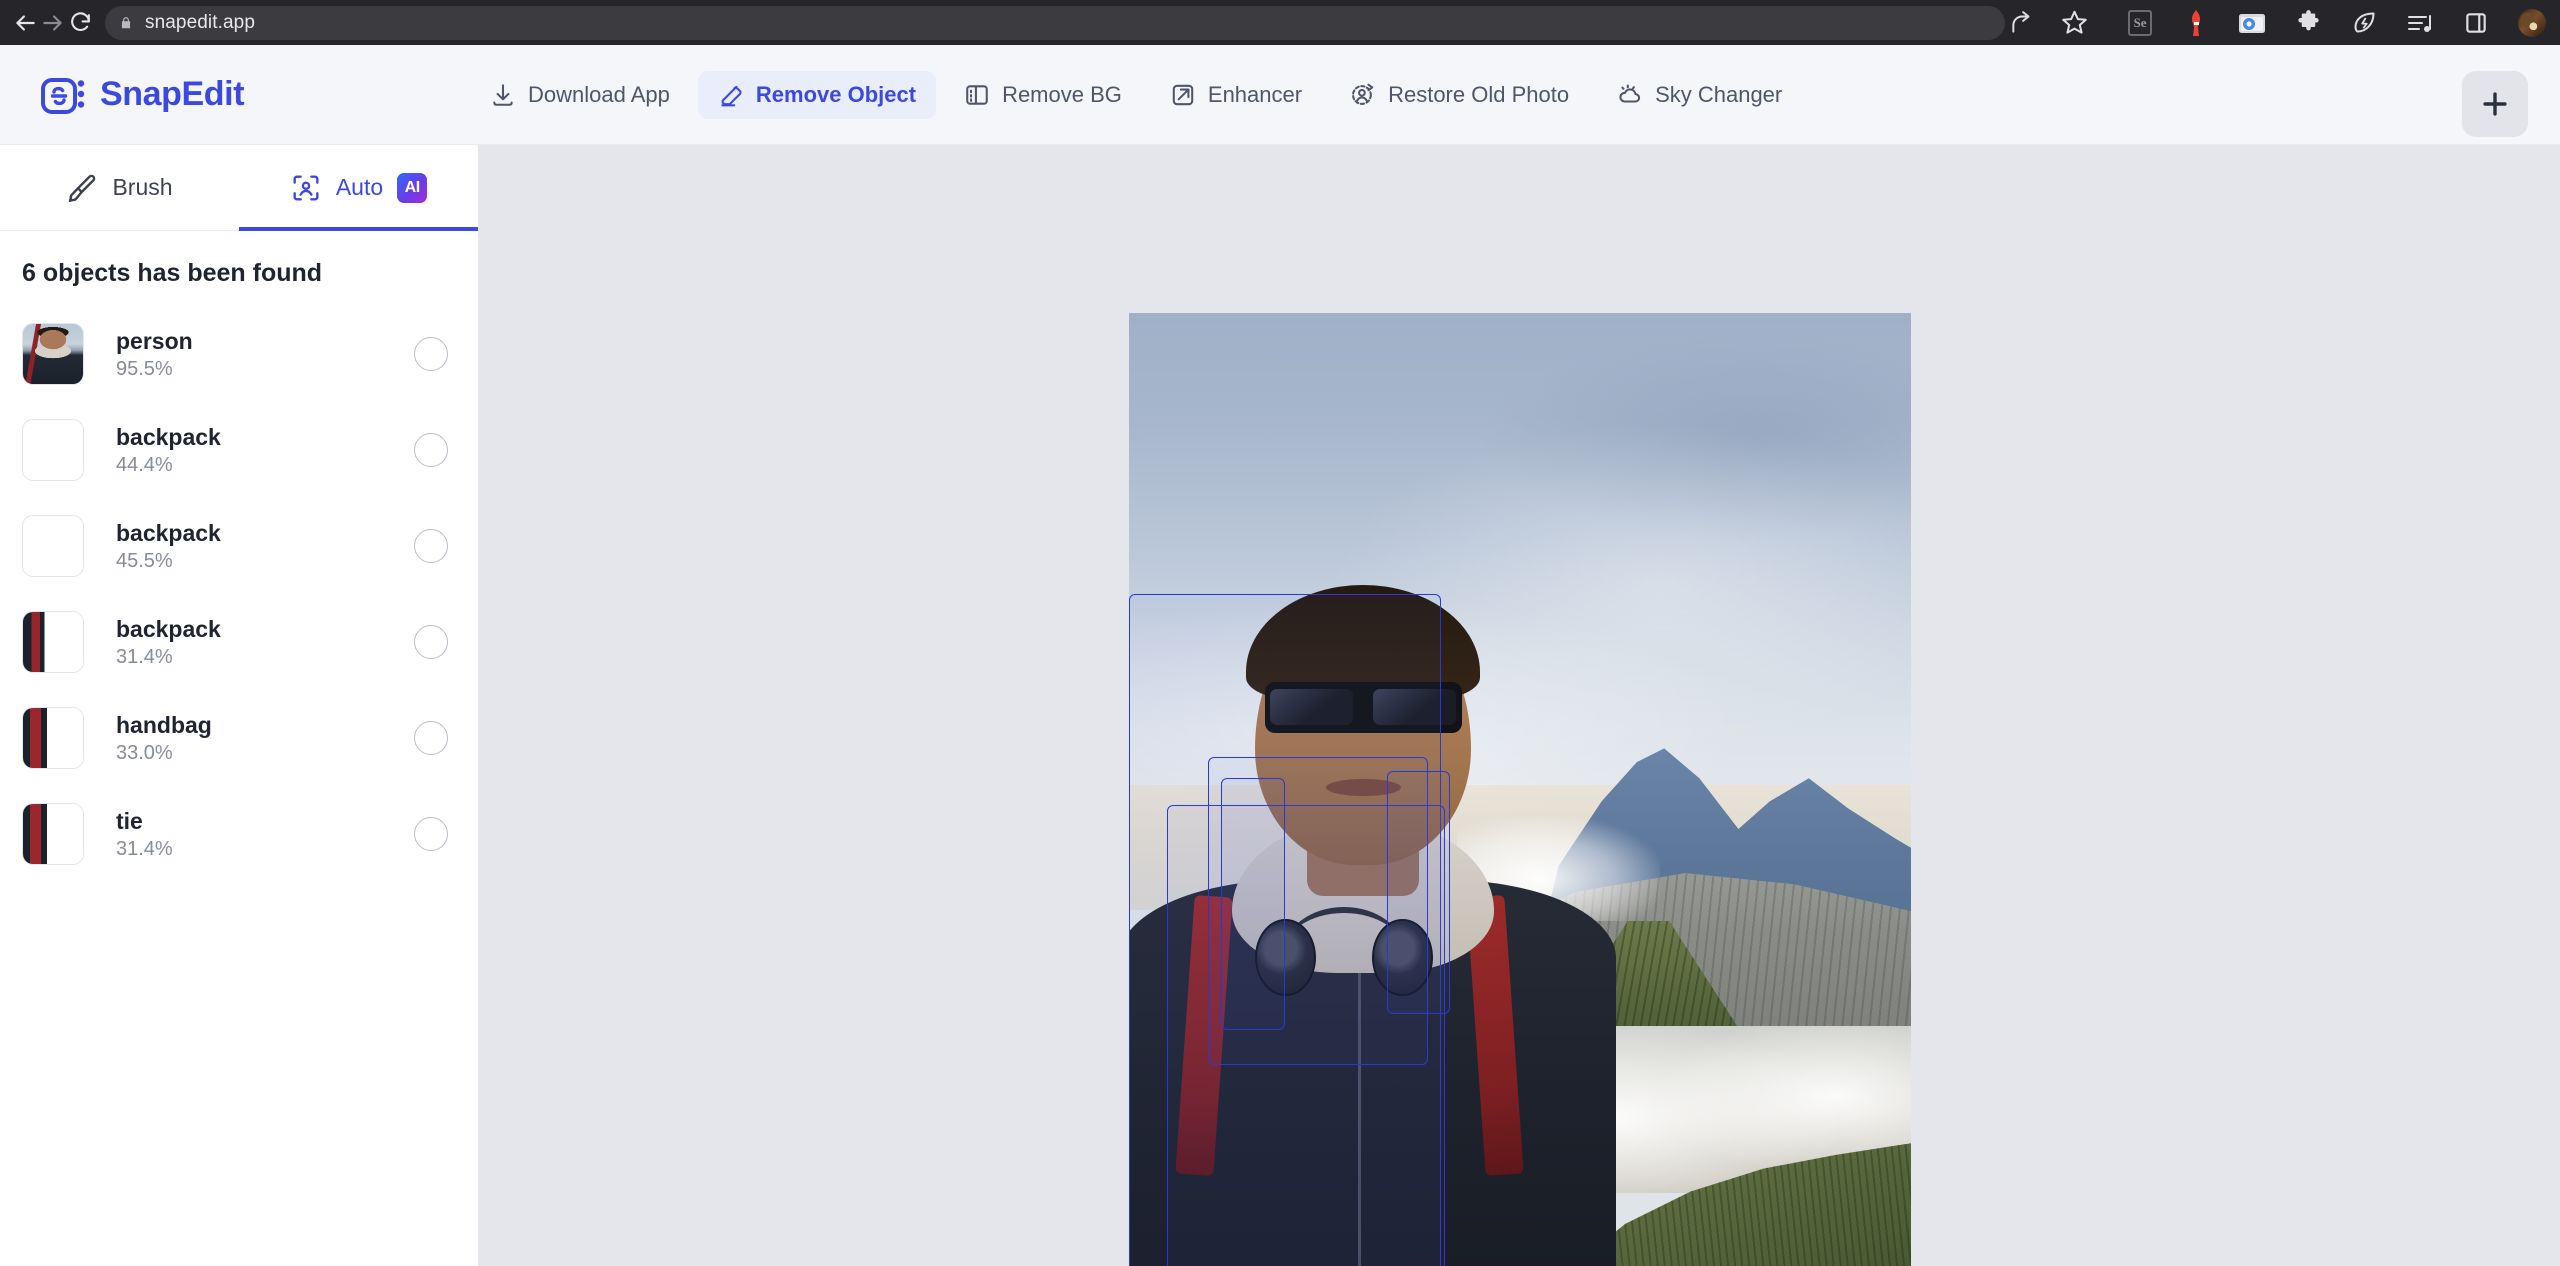  I want to click on nav-restore-old-photo-label: Restore Old Photo, so click(1479, 94).